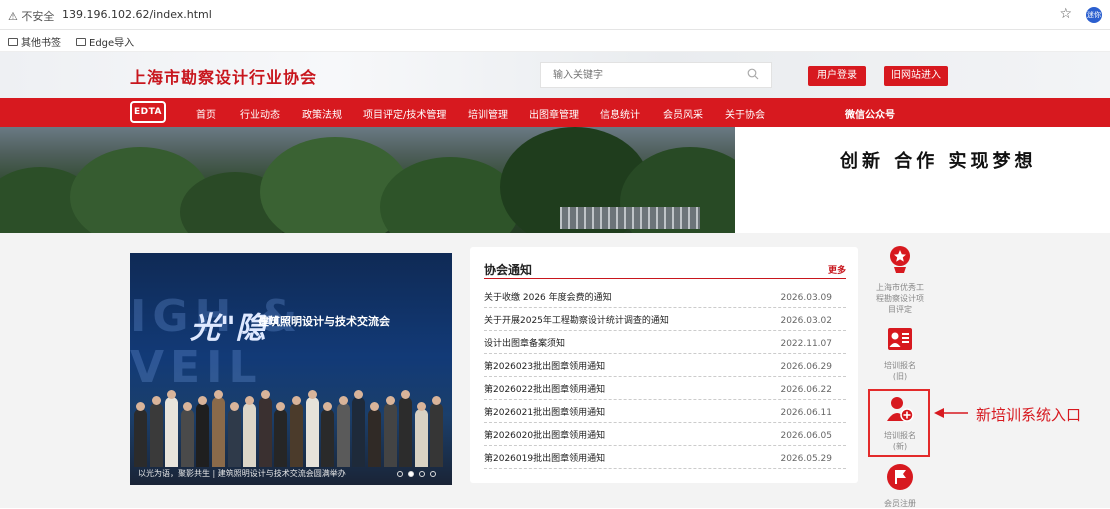 Image resolution: width=1110 pixels, height=509 pixels. I want to click on notice-item: 第2026020批出图章领用通知 2026.06.05, so click(665, 434).